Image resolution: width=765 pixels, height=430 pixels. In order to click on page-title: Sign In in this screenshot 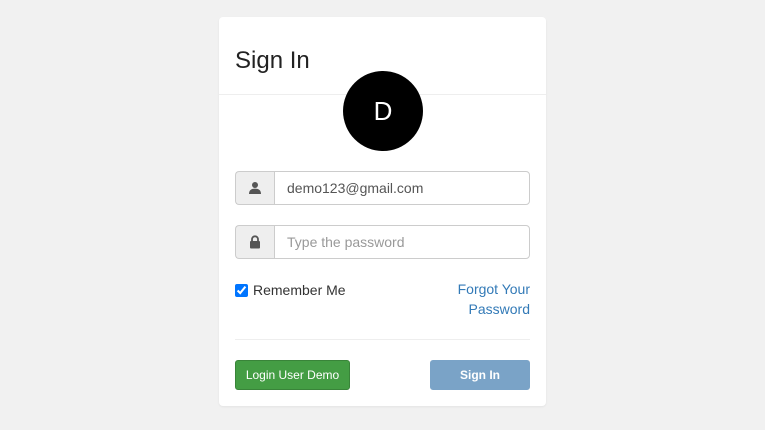, I will do `click(272, 60)`.